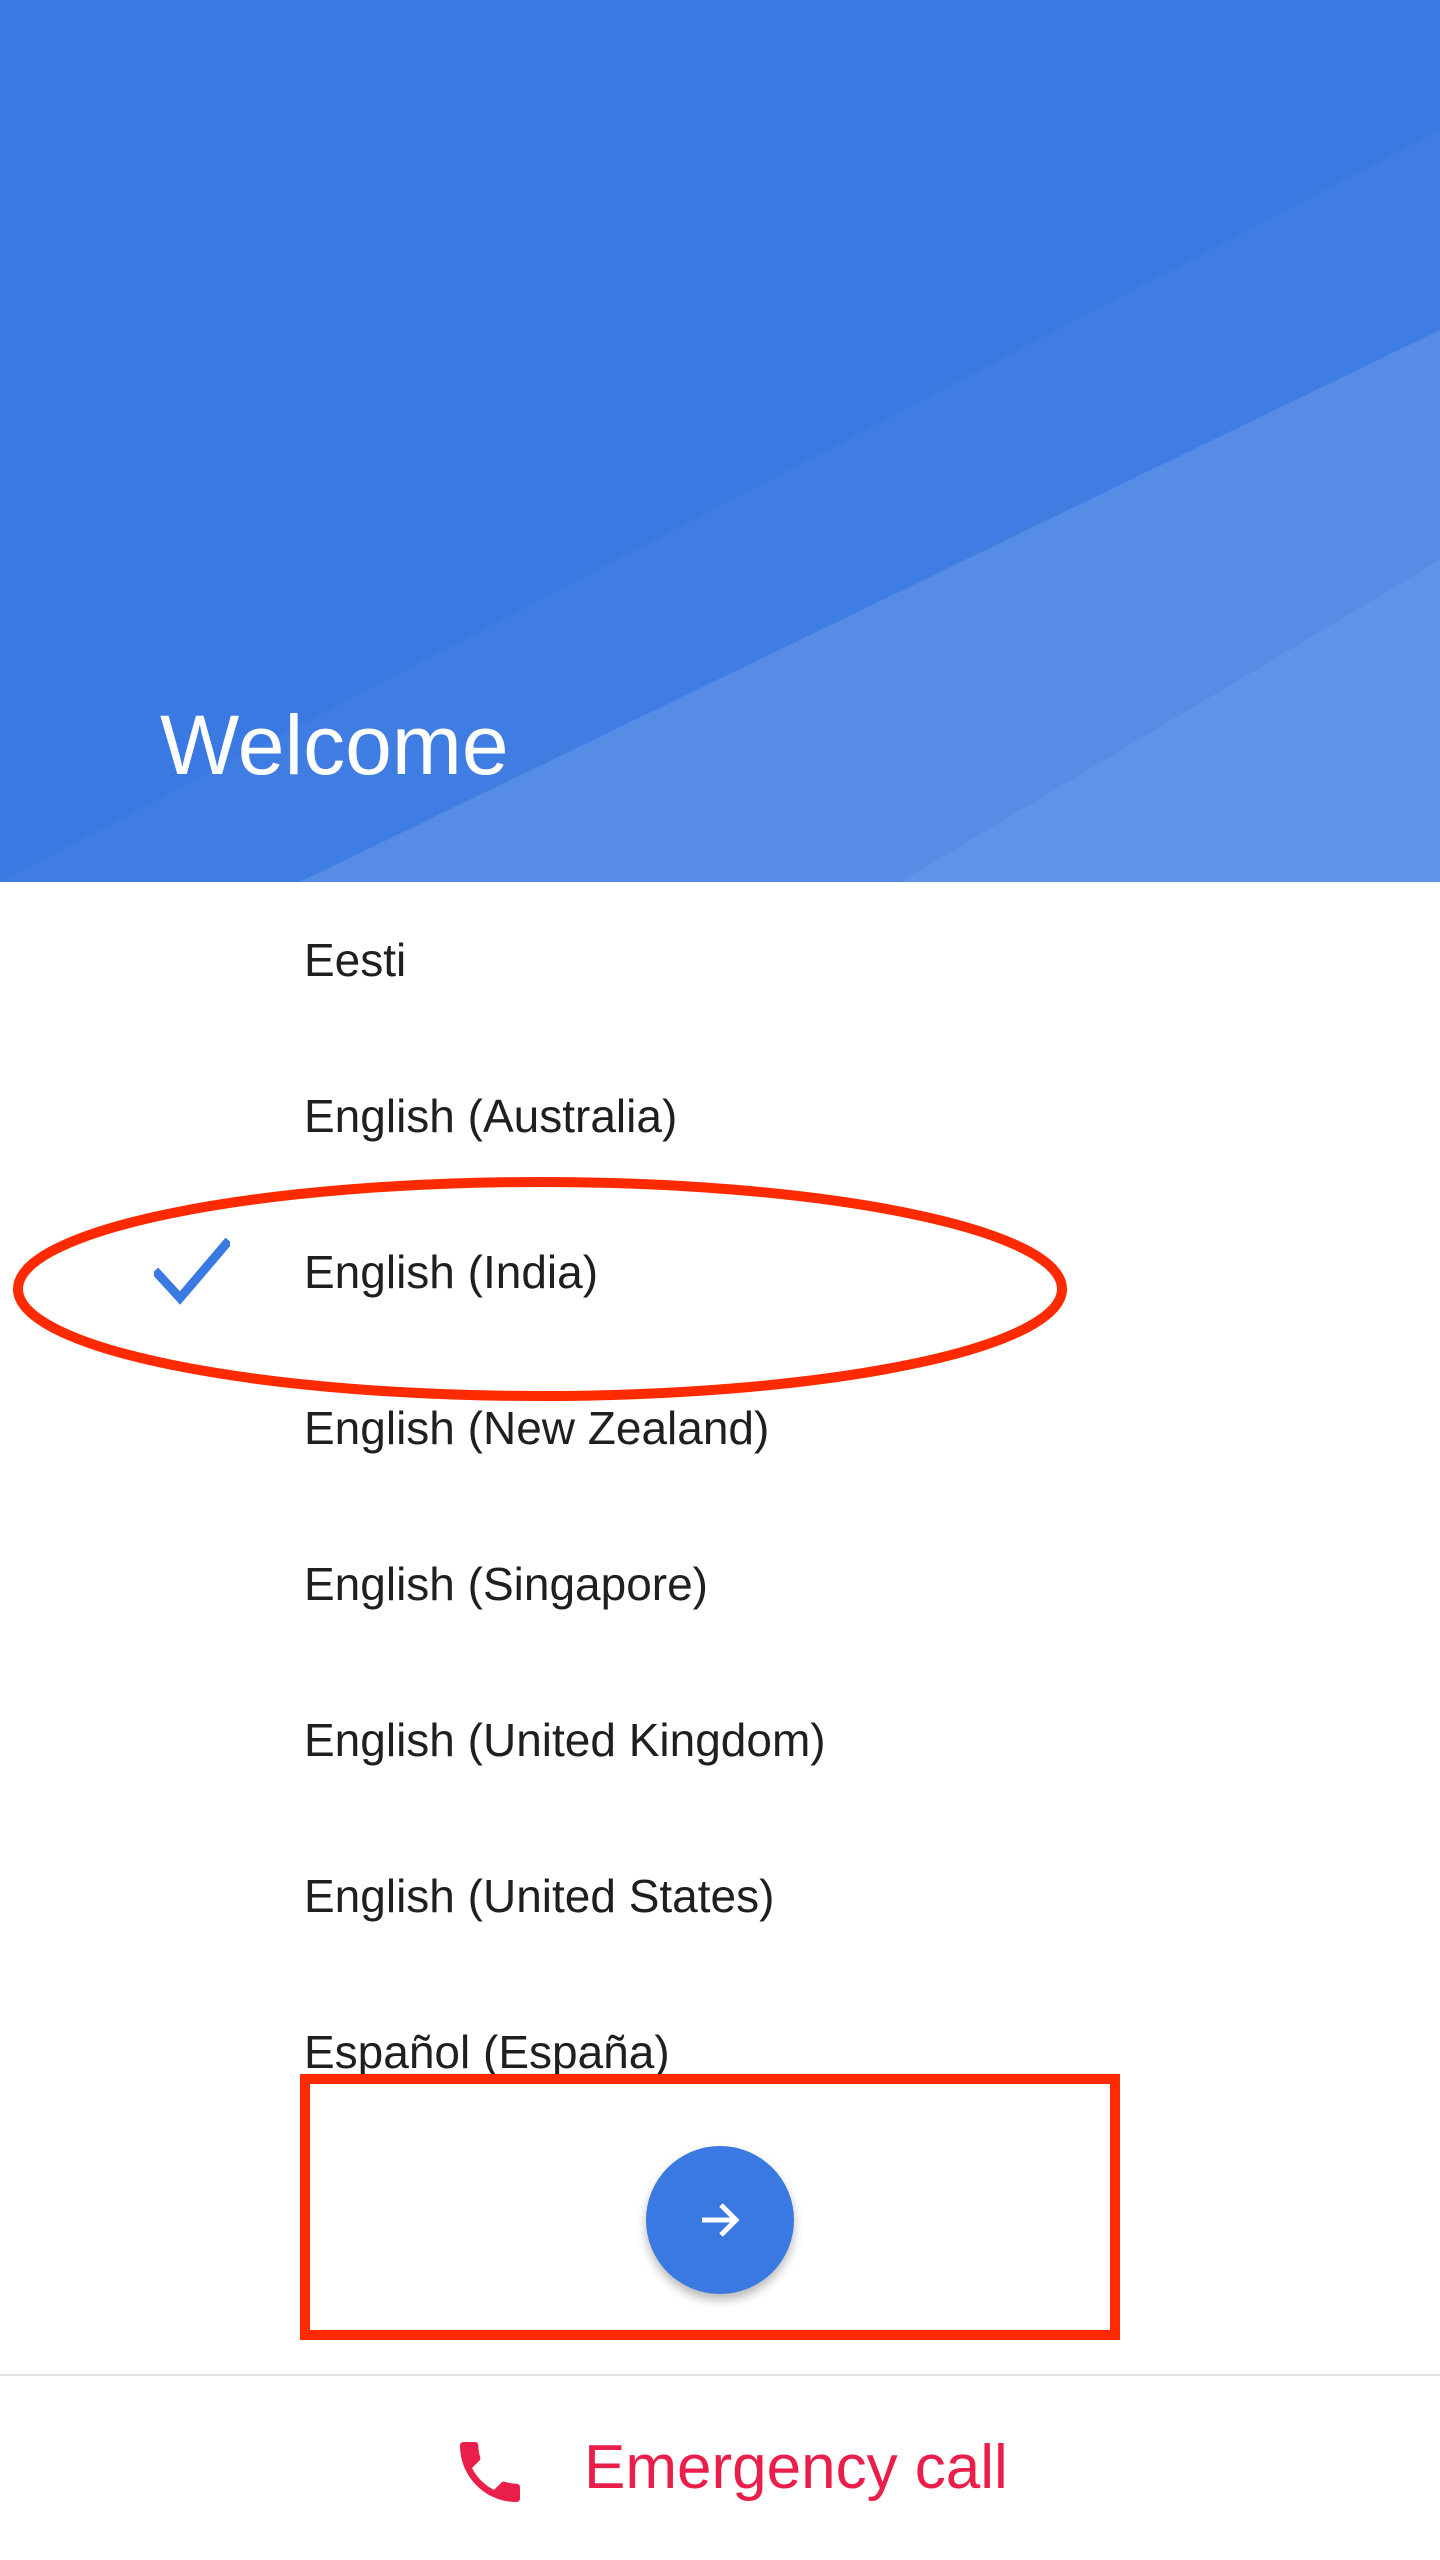 The image size is (1440, 2560). I want to click on language-item-label: English (Singapore), so click(506, 1584).